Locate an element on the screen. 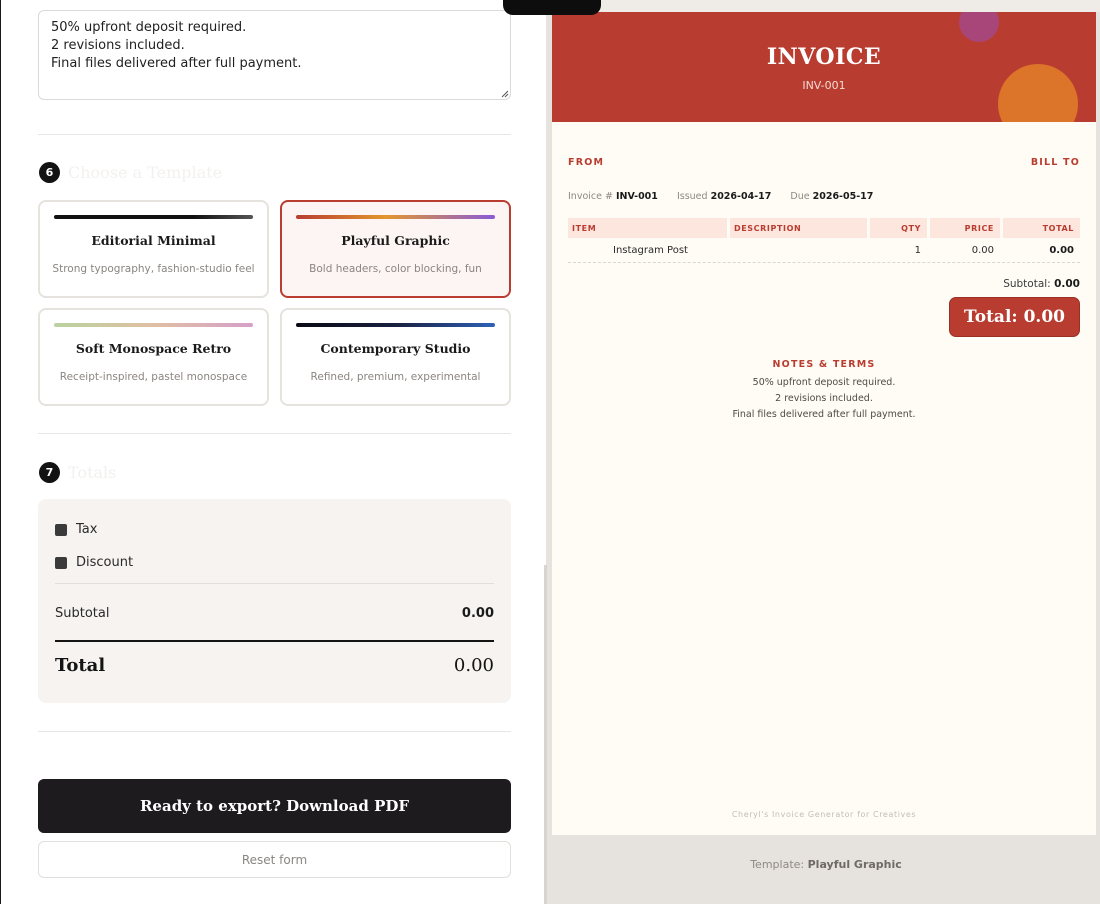  step-6-title: Choose a Template is located at coordinates (145, 172).